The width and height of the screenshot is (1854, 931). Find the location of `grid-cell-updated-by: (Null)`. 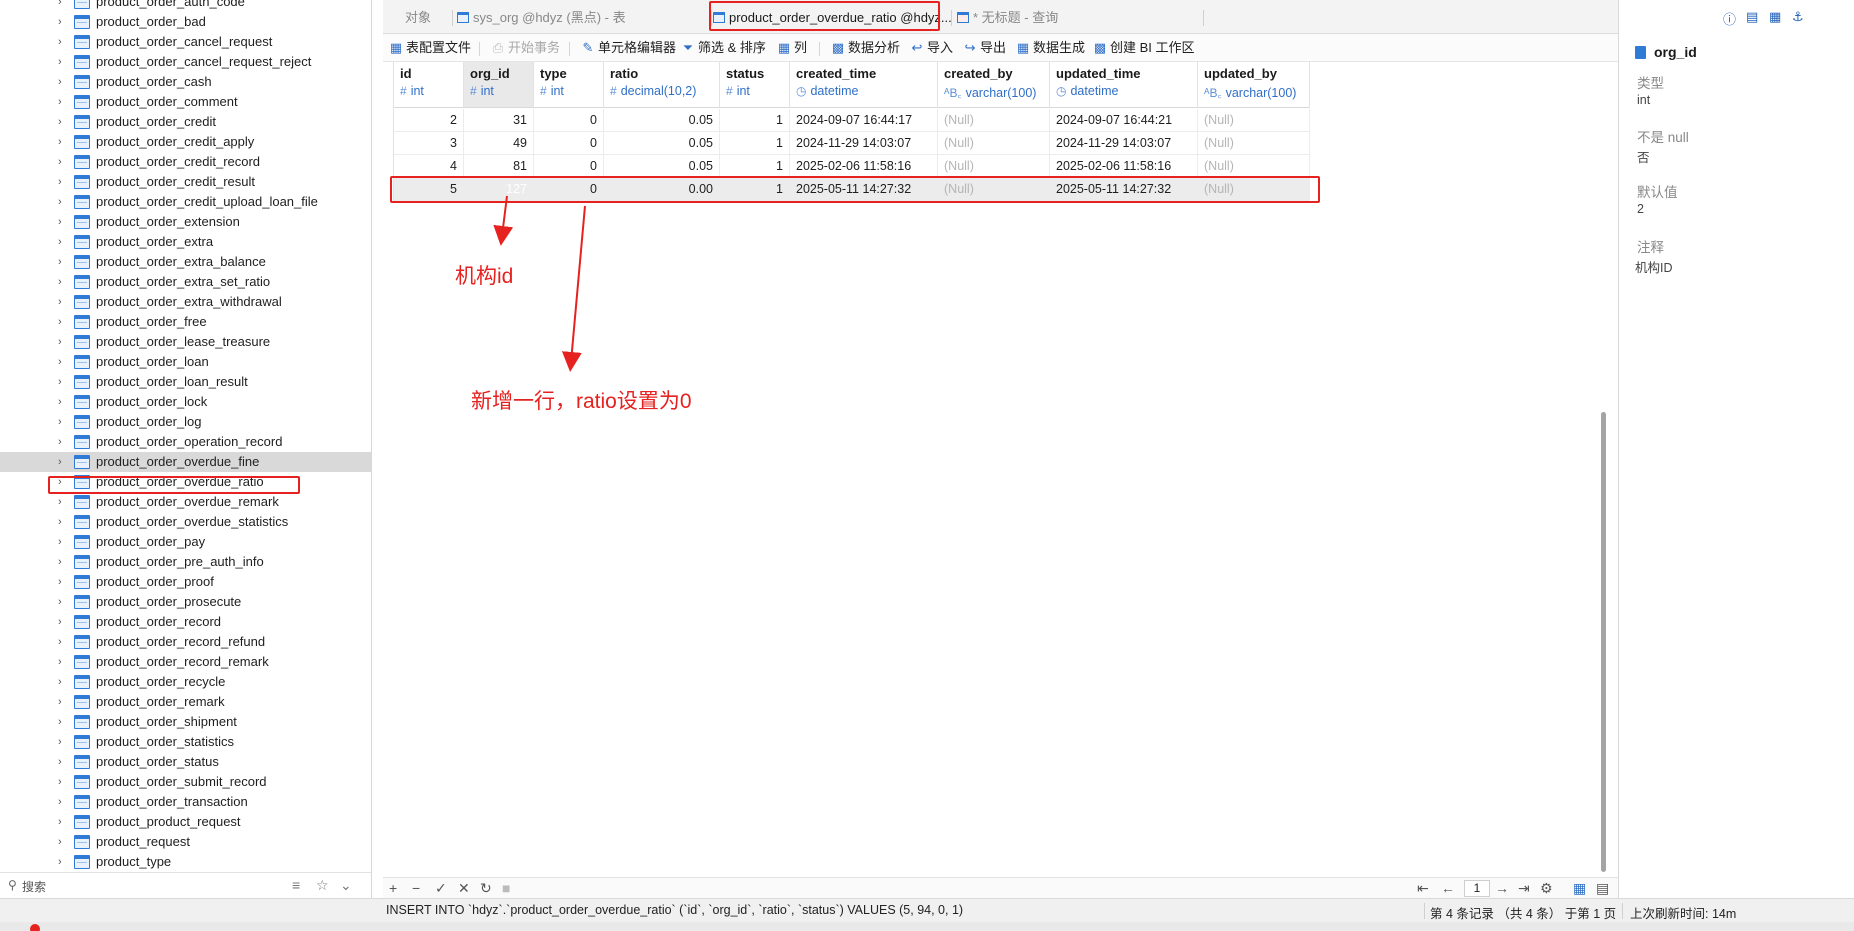

grid-cell-updated-by: (Null) is located at coordinates (1254, 143).